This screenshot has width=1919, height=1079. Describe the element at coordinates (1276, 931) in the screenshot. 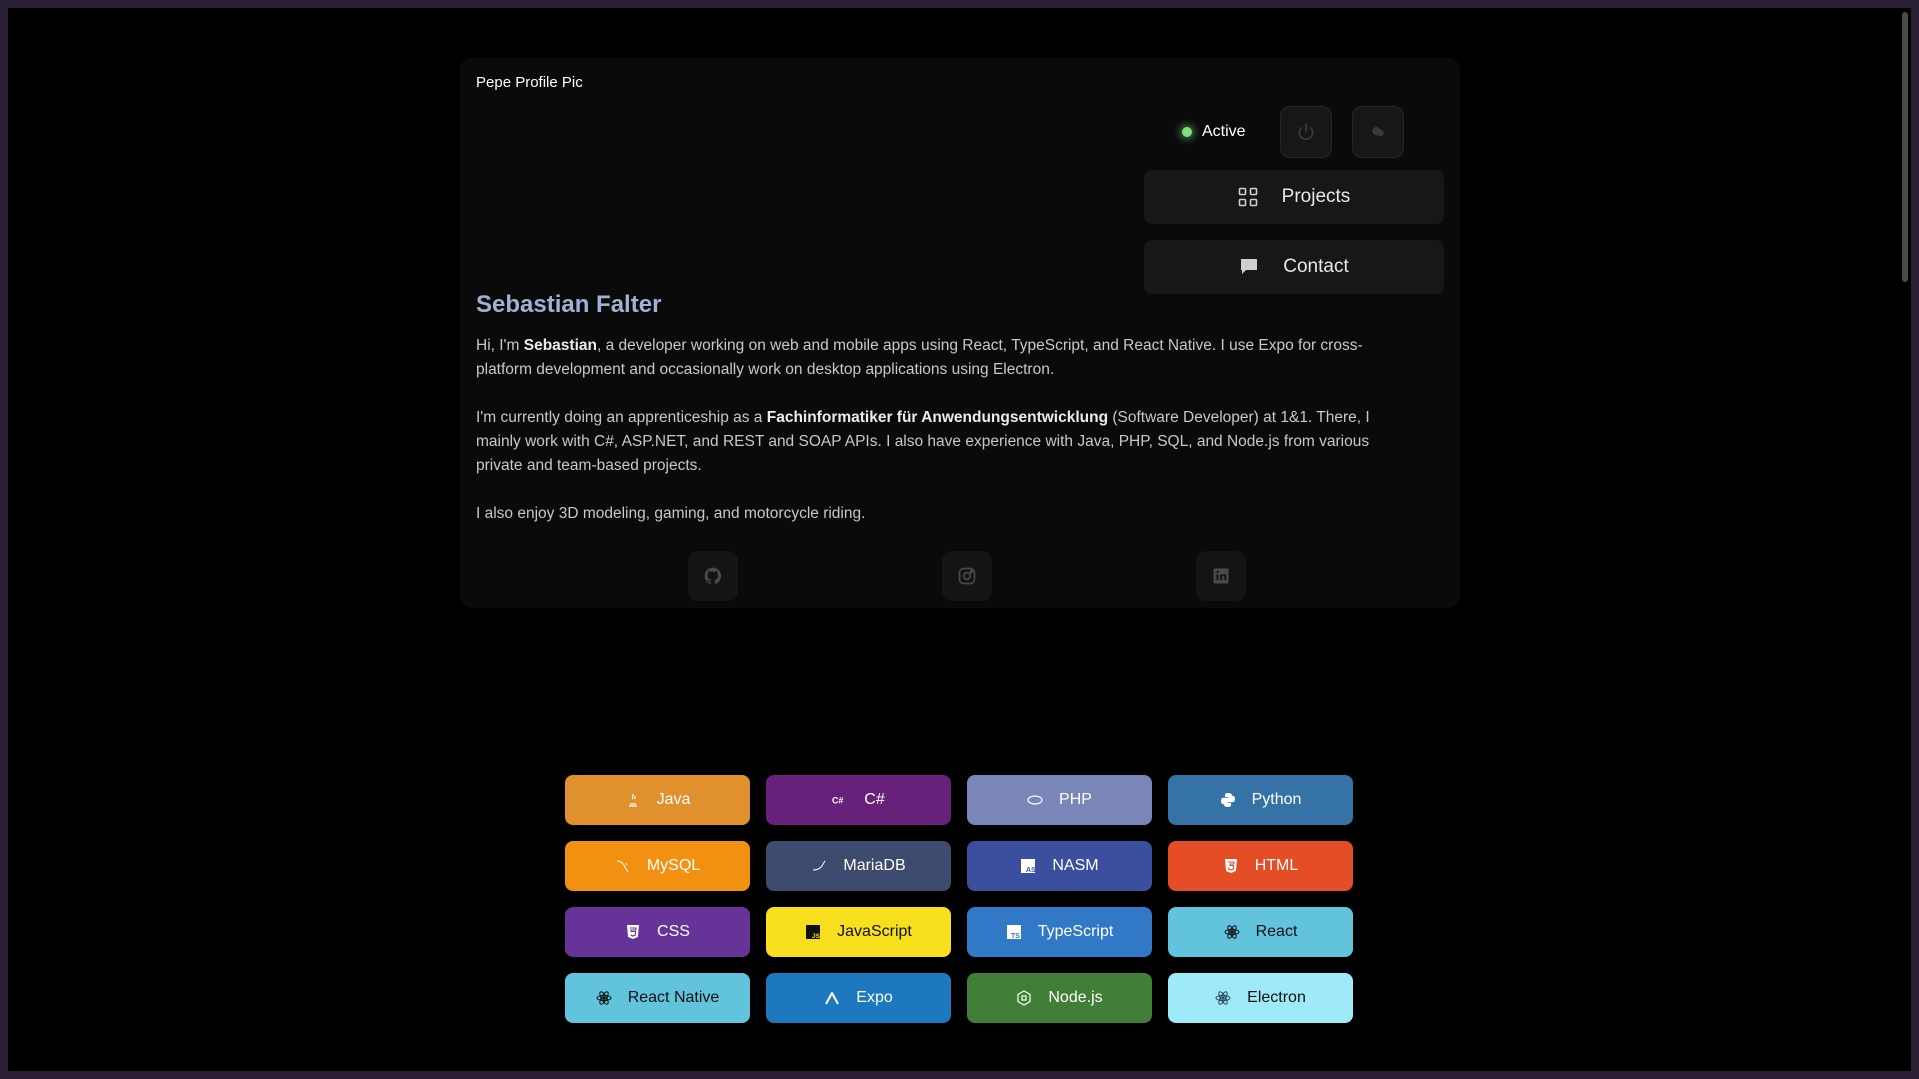

I see `skill-label: React` at that location.